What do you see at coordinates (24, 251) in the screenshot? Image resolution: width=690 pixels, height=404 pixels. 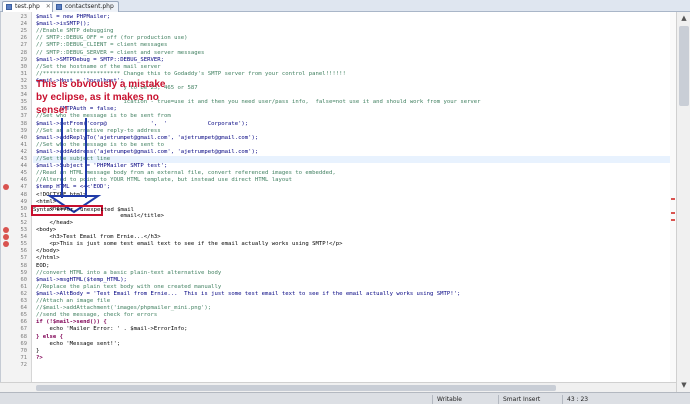 I see `line-number: 56` at bounding box center [24, 251].